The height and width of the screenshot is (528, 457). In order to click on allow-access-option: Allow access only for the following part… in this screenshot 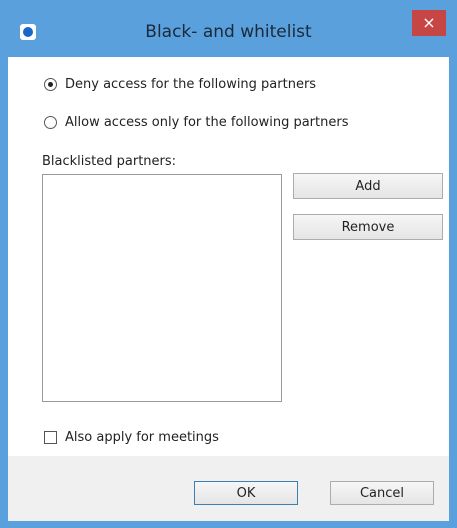, I will do `click(196, 122)`.